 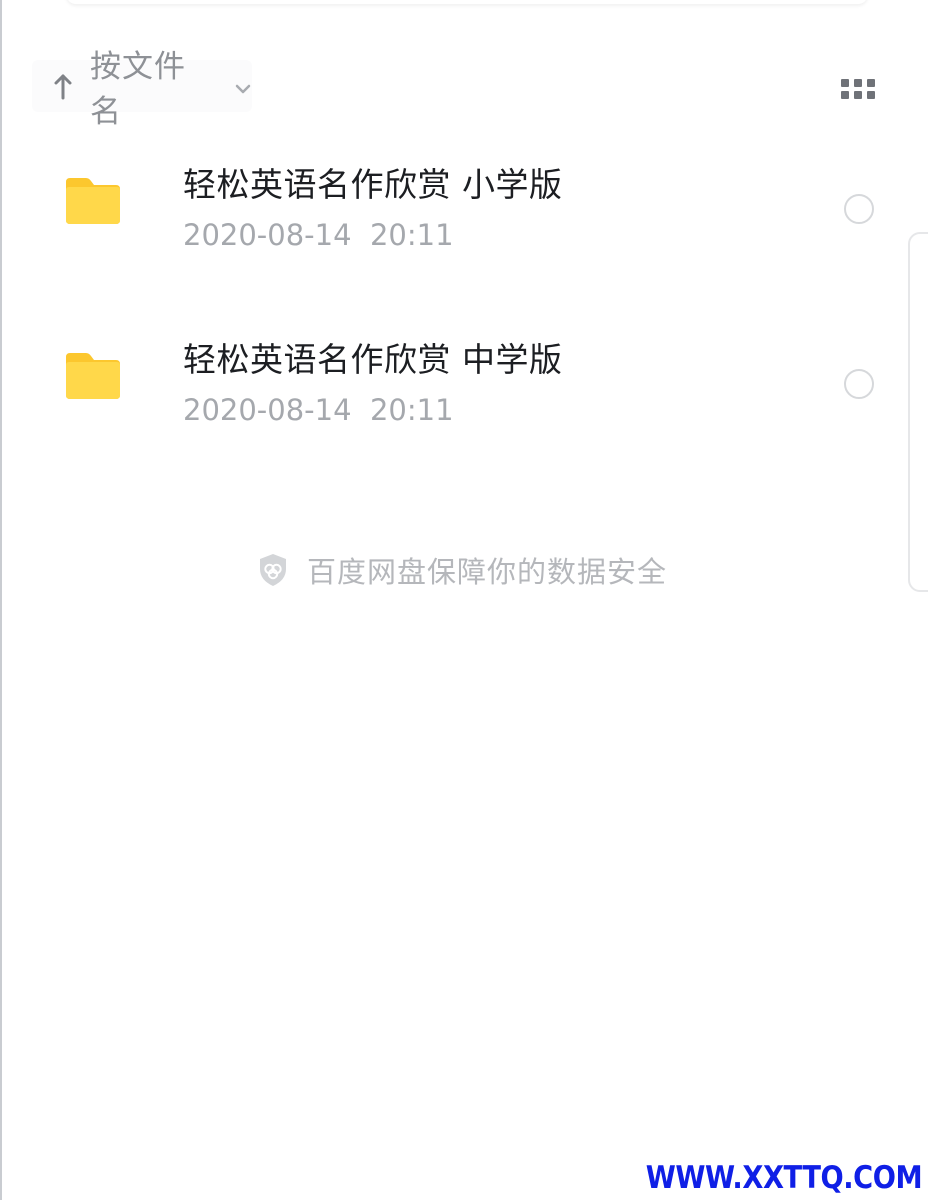 I want to click on sort-by-name-button: 按文件名, so click(x=142, y=89).